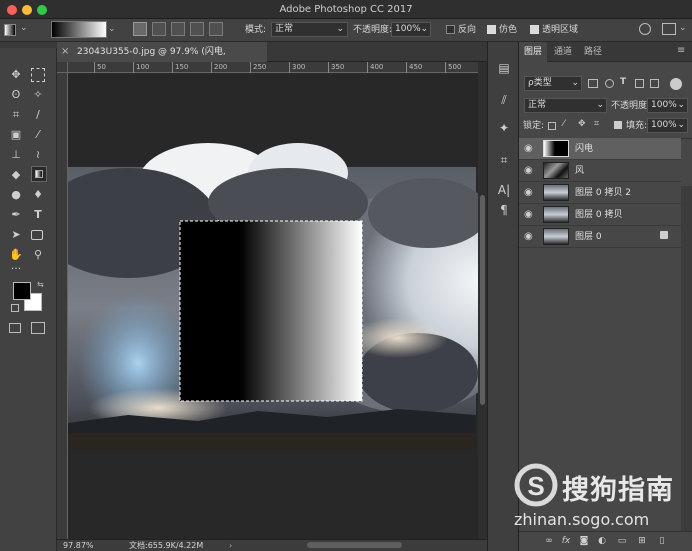 The height and width of the screenshot is (551, 692). What do you see at coordinates (593, 83) in the screenshot?
I see `filter-pixel-icon` at bounding box center [593, 83].